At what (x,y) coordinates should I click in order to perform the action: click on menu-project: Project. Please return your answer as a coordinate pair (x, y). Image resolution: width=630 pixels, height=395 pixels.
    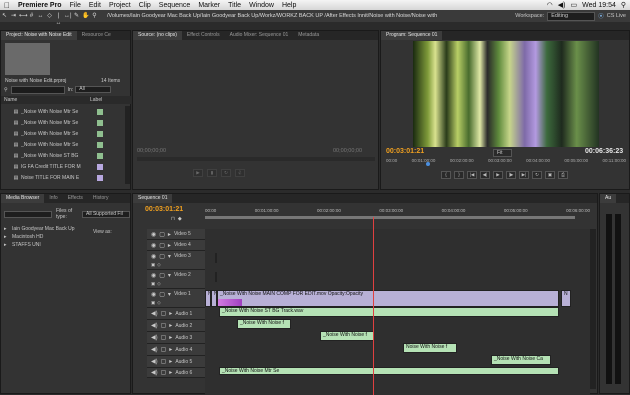
    Looking at the image, I should click on (120, 5).